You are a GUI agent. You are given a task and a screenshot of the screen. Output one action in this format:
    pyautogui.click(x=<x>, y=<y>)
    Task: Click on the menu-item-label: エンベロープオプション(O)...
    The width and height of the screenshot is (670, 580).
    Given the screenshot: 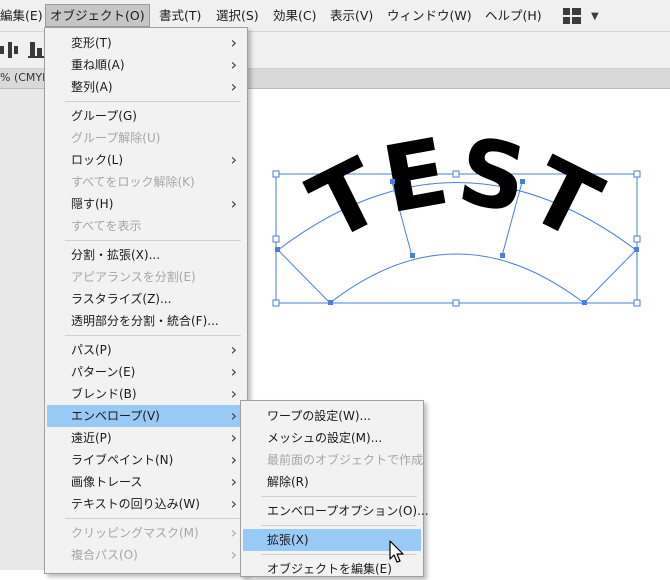 What is the action you would take?
    pyautogui.click(x=348, y=511)
    